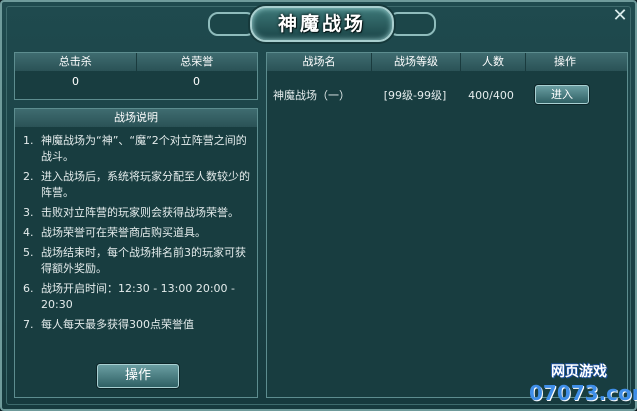 This screenshot has width=637, height=411. I want to click on column-header-count: 人数, so click(492, 62).